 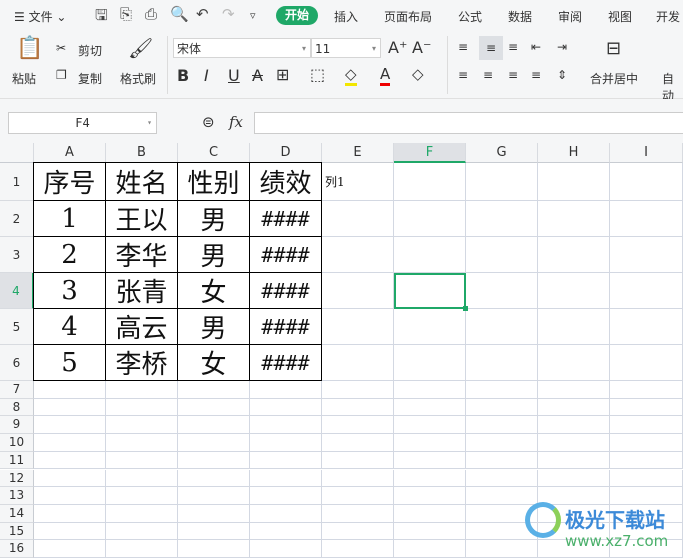 I want to click on cell-E2, so click(x=358, y=219).